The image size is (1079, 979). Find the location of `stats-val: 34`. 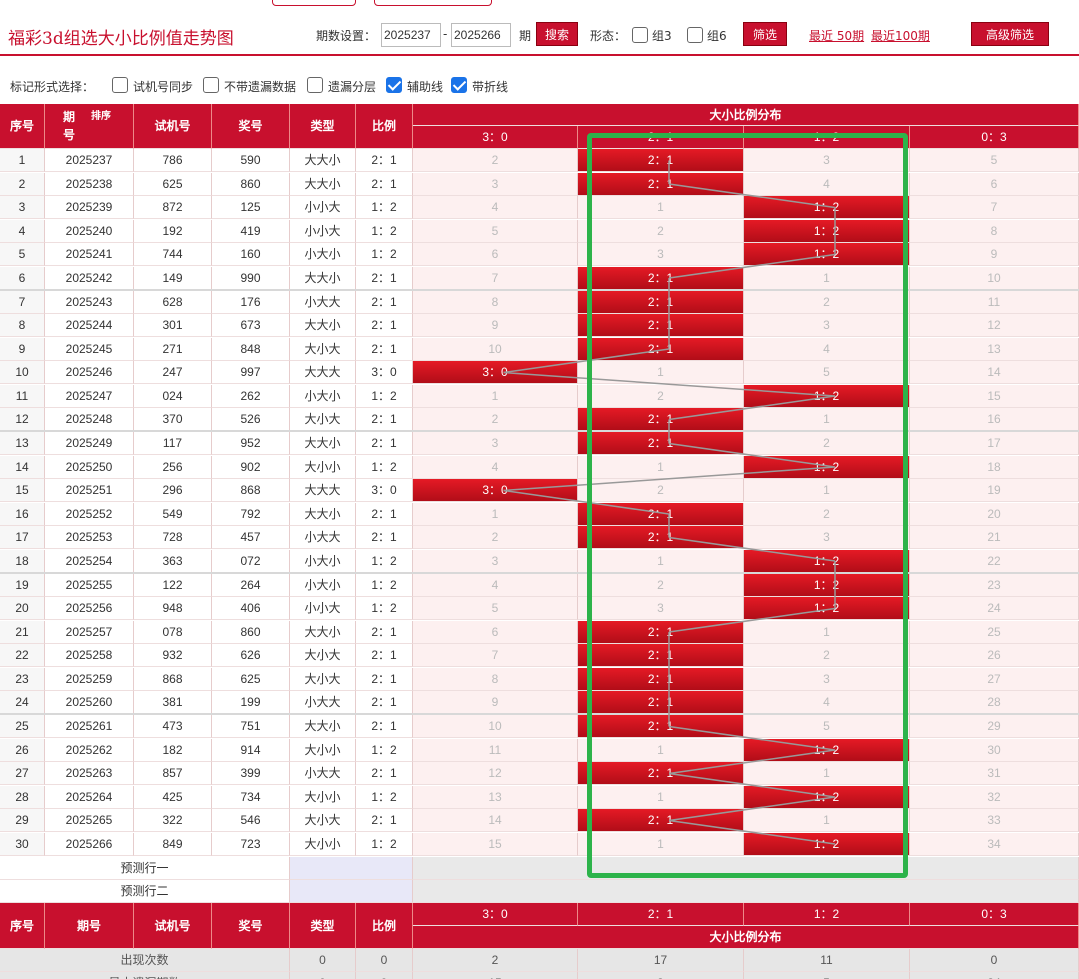

stats-val: 34 is located at coordinates (994, 975).